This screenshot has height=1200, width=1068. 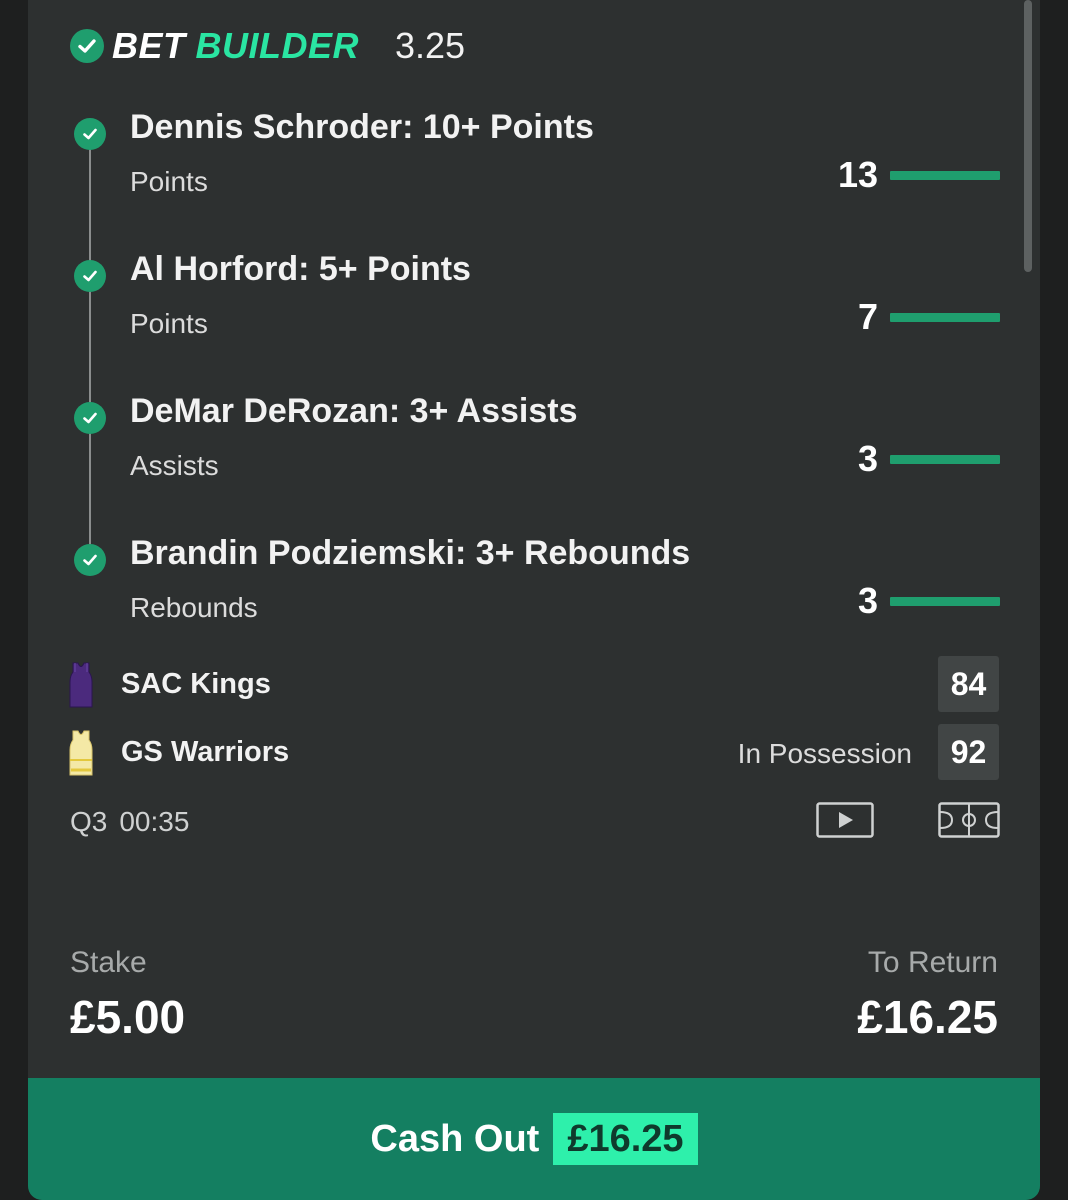 What do you see at coordinates (845, 820) in the screenshot?
I see `play-video-icon` at bounding box center [845, 820].